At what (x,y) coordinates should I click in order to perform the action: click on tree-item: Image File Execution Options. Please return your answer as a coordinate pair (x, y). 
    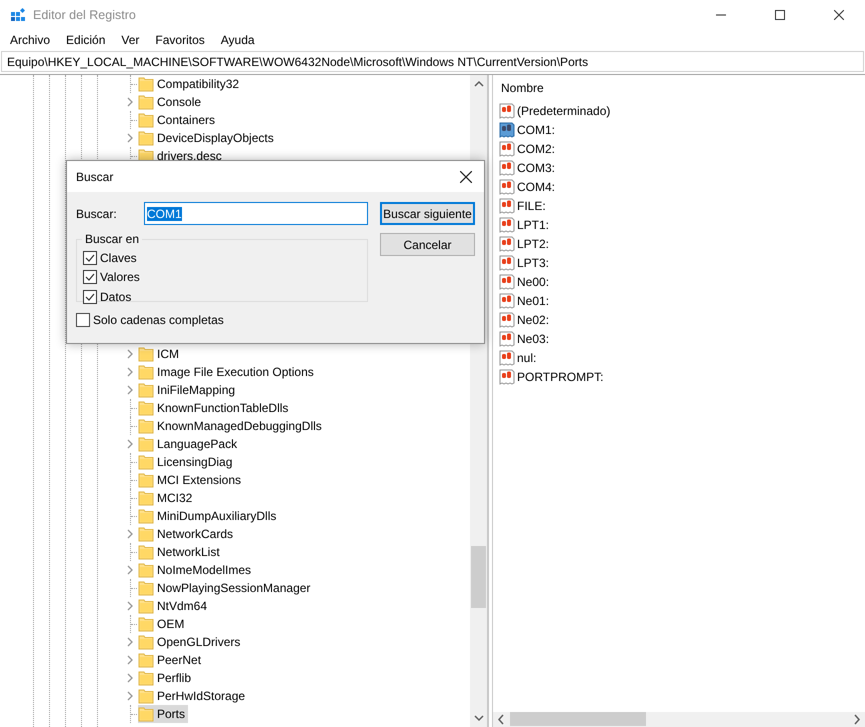
    Looking at the image, I should click on (227, 372).